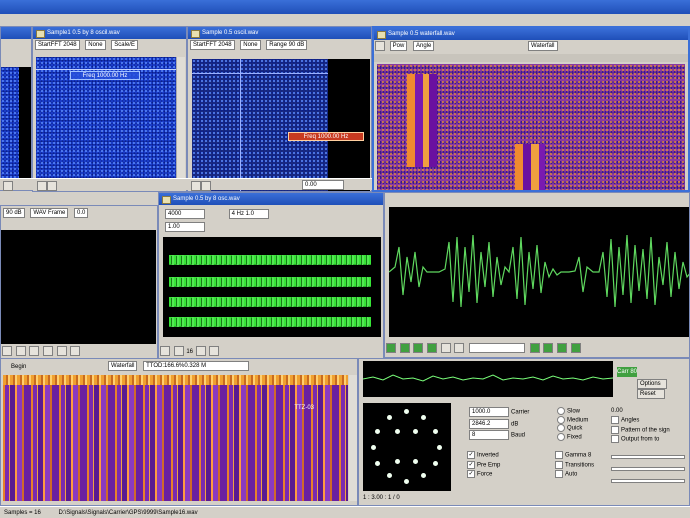 This screenshot has width=690, height=518. What do you see at coordinates (578, 455) in the screenshot?
I see `check-label: Gamma 8` at bounding box center [578, 455].